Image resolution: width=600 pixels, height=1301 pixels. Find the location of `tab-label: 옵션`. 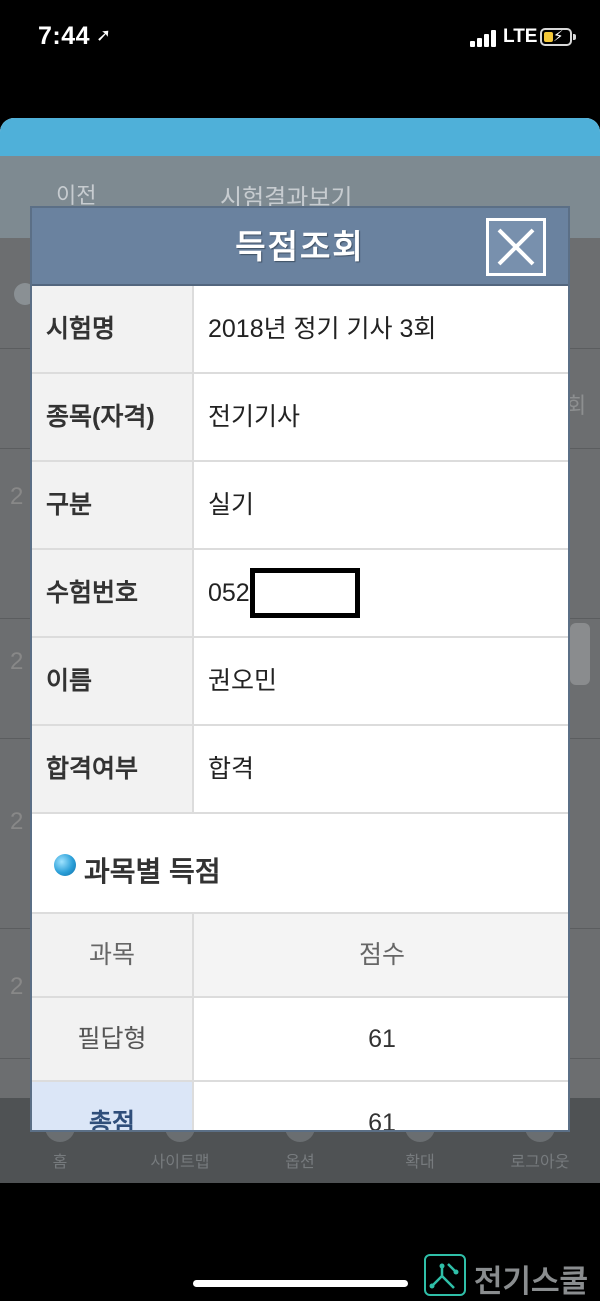

tab-label: 옵션 is located at coordinates (300, 1162).